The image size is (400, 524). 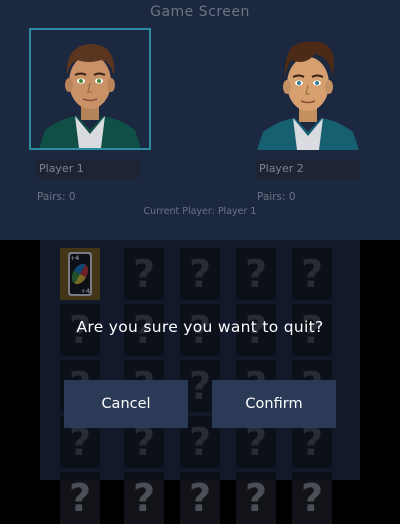 I want to click on quit-confirmation-message: Are you sure you want to quit?, so click(x=200, y=327).